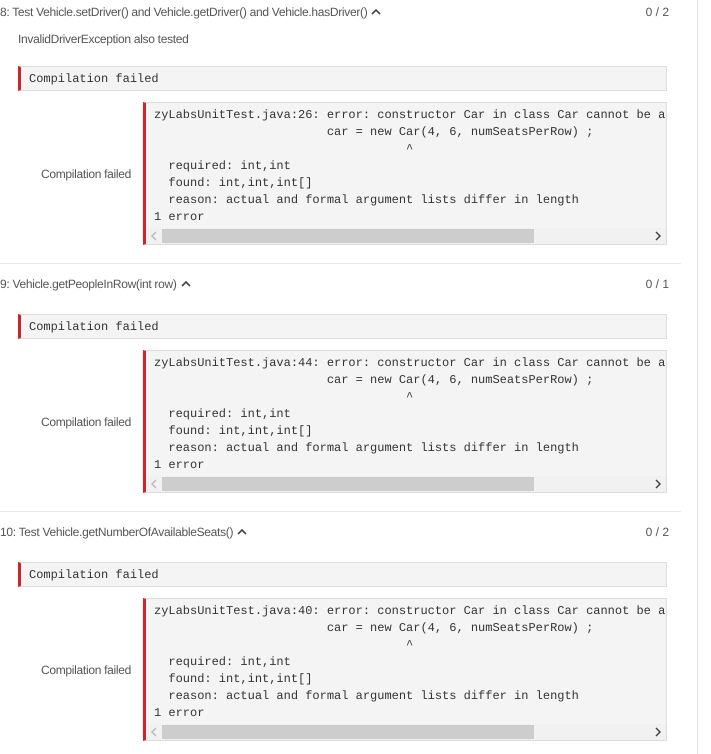 The image size is (711, 754). What do you see at coordinates (409, 115) in the screenshot?
I see `code-line: zyLabsUnitTest.java:26: error: constructor Car in class Car cannot be a` at bounding box center [409, 115].